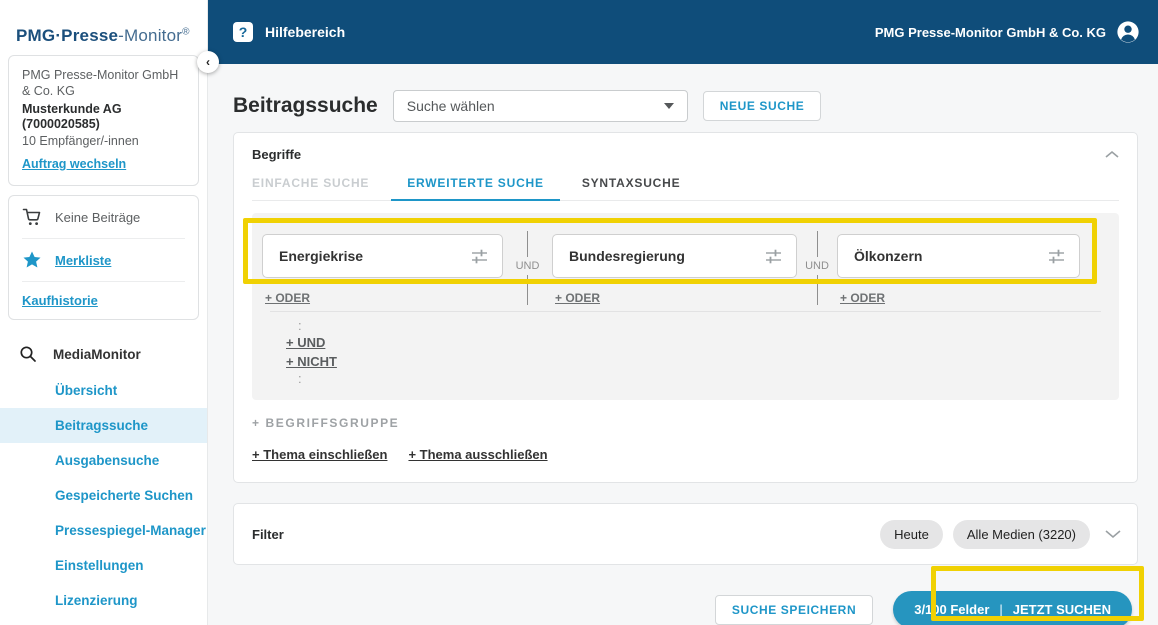  What do you see at coordinates (74, 164) in the screenshot?
I see `switch-order-link: Auftrag wechseln` at bounding box center [74, 164].